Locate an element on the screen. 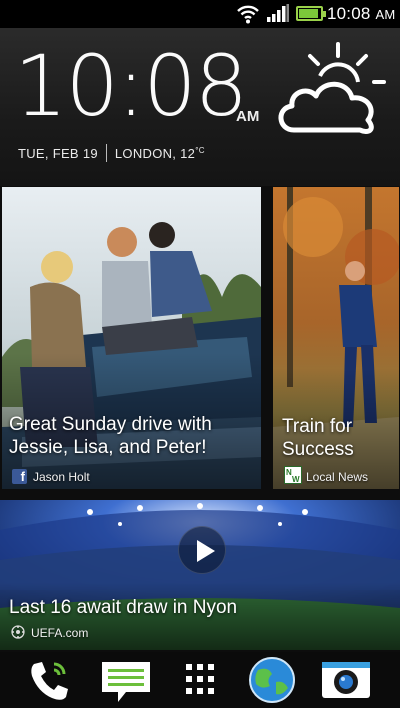  feed-tile-source: Jason Holt is located at coordinates (61, 477).